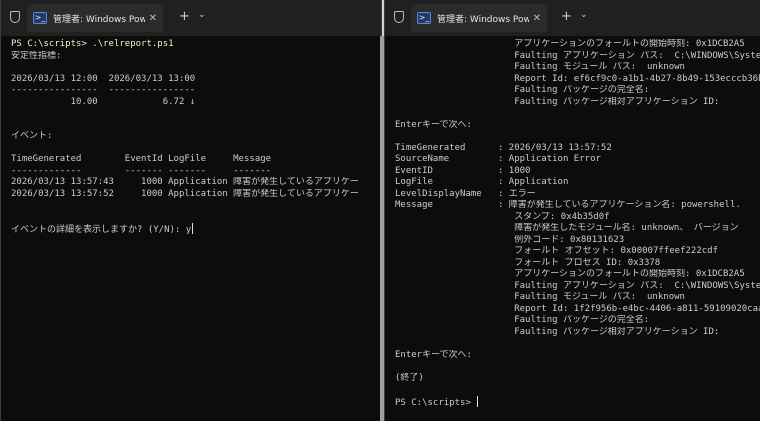  What do you see at coordinates (556, 251) in the screenshot?
I see `output-line: フォールト オフセット: 0x00007ffeef222cdf` at bounding box center [556, 251].